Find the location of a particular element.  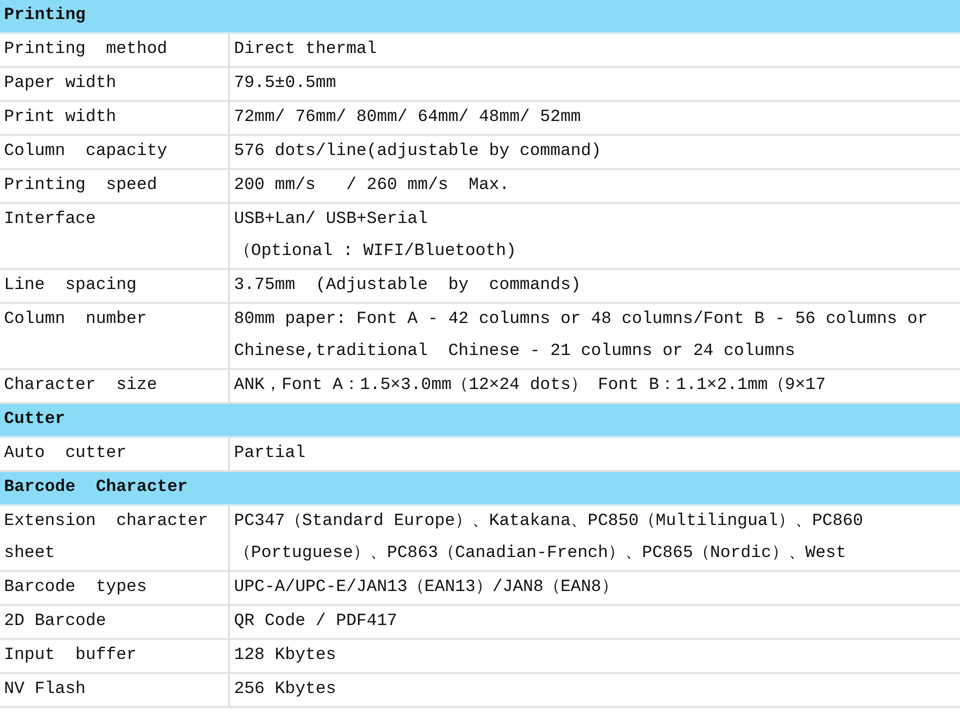

section-header: Barcode Character is located at coordinates (480, 489).